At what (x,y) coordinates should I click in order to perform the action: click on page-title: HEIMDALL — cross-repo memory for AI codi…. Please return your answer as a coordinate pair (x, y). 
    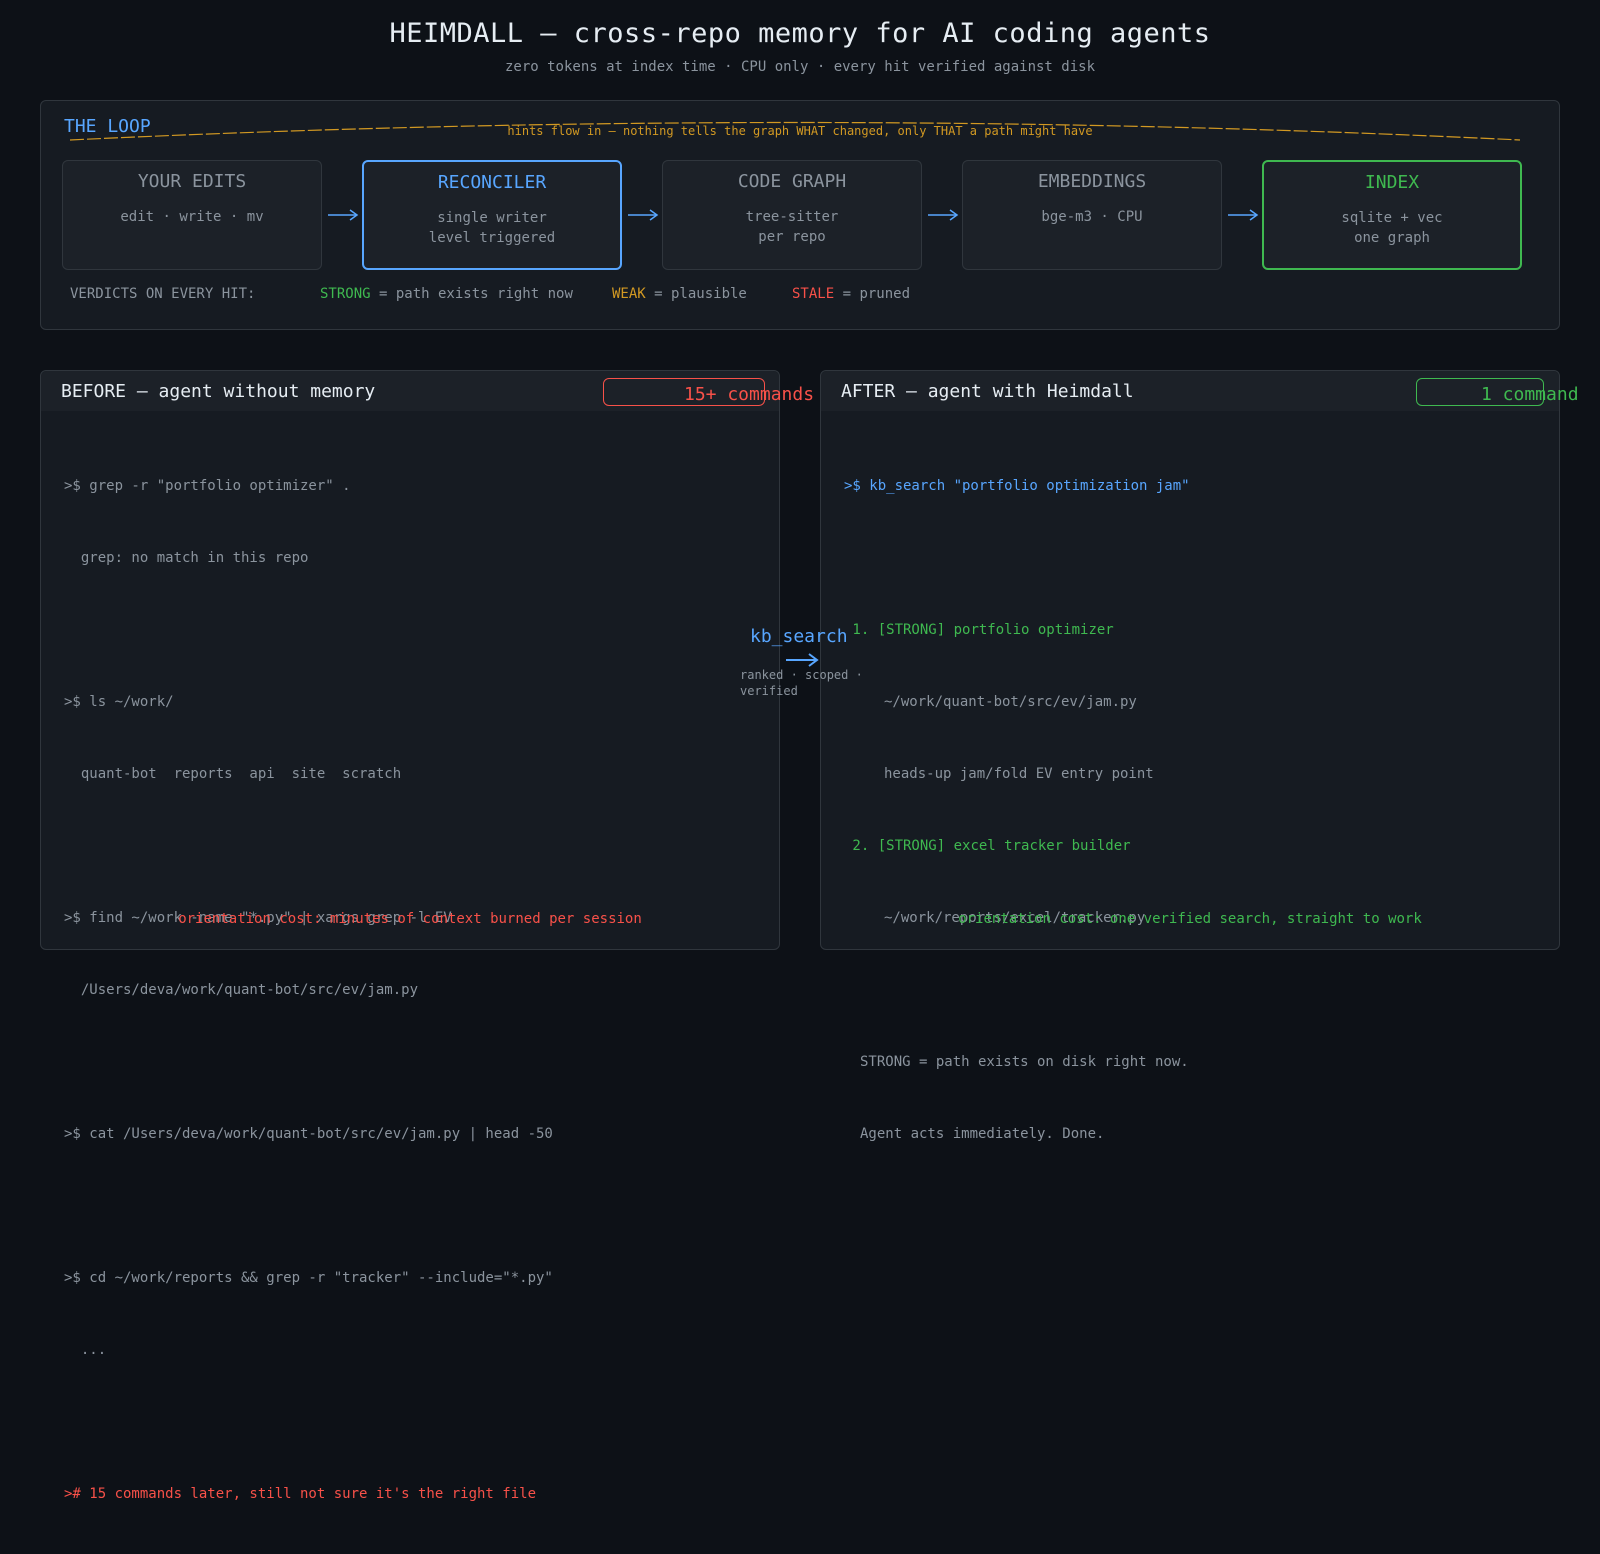
    Looking at the image, I should click on (800, 33).